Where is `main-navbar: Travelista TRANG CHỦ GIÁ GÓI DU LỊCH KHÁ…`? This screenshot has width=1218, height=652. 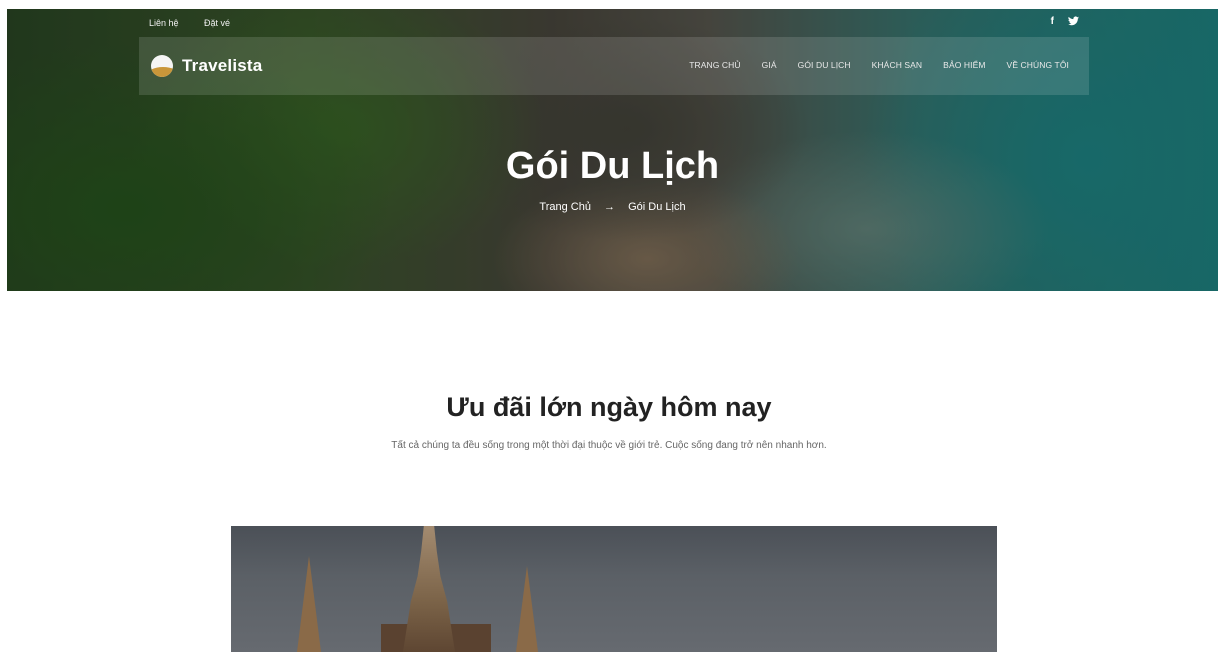
main-navbar: Travelista TRANG CHỦ GIÁ GÓI DU LỊCH KHÁ… is located at coordinates (614, 66).